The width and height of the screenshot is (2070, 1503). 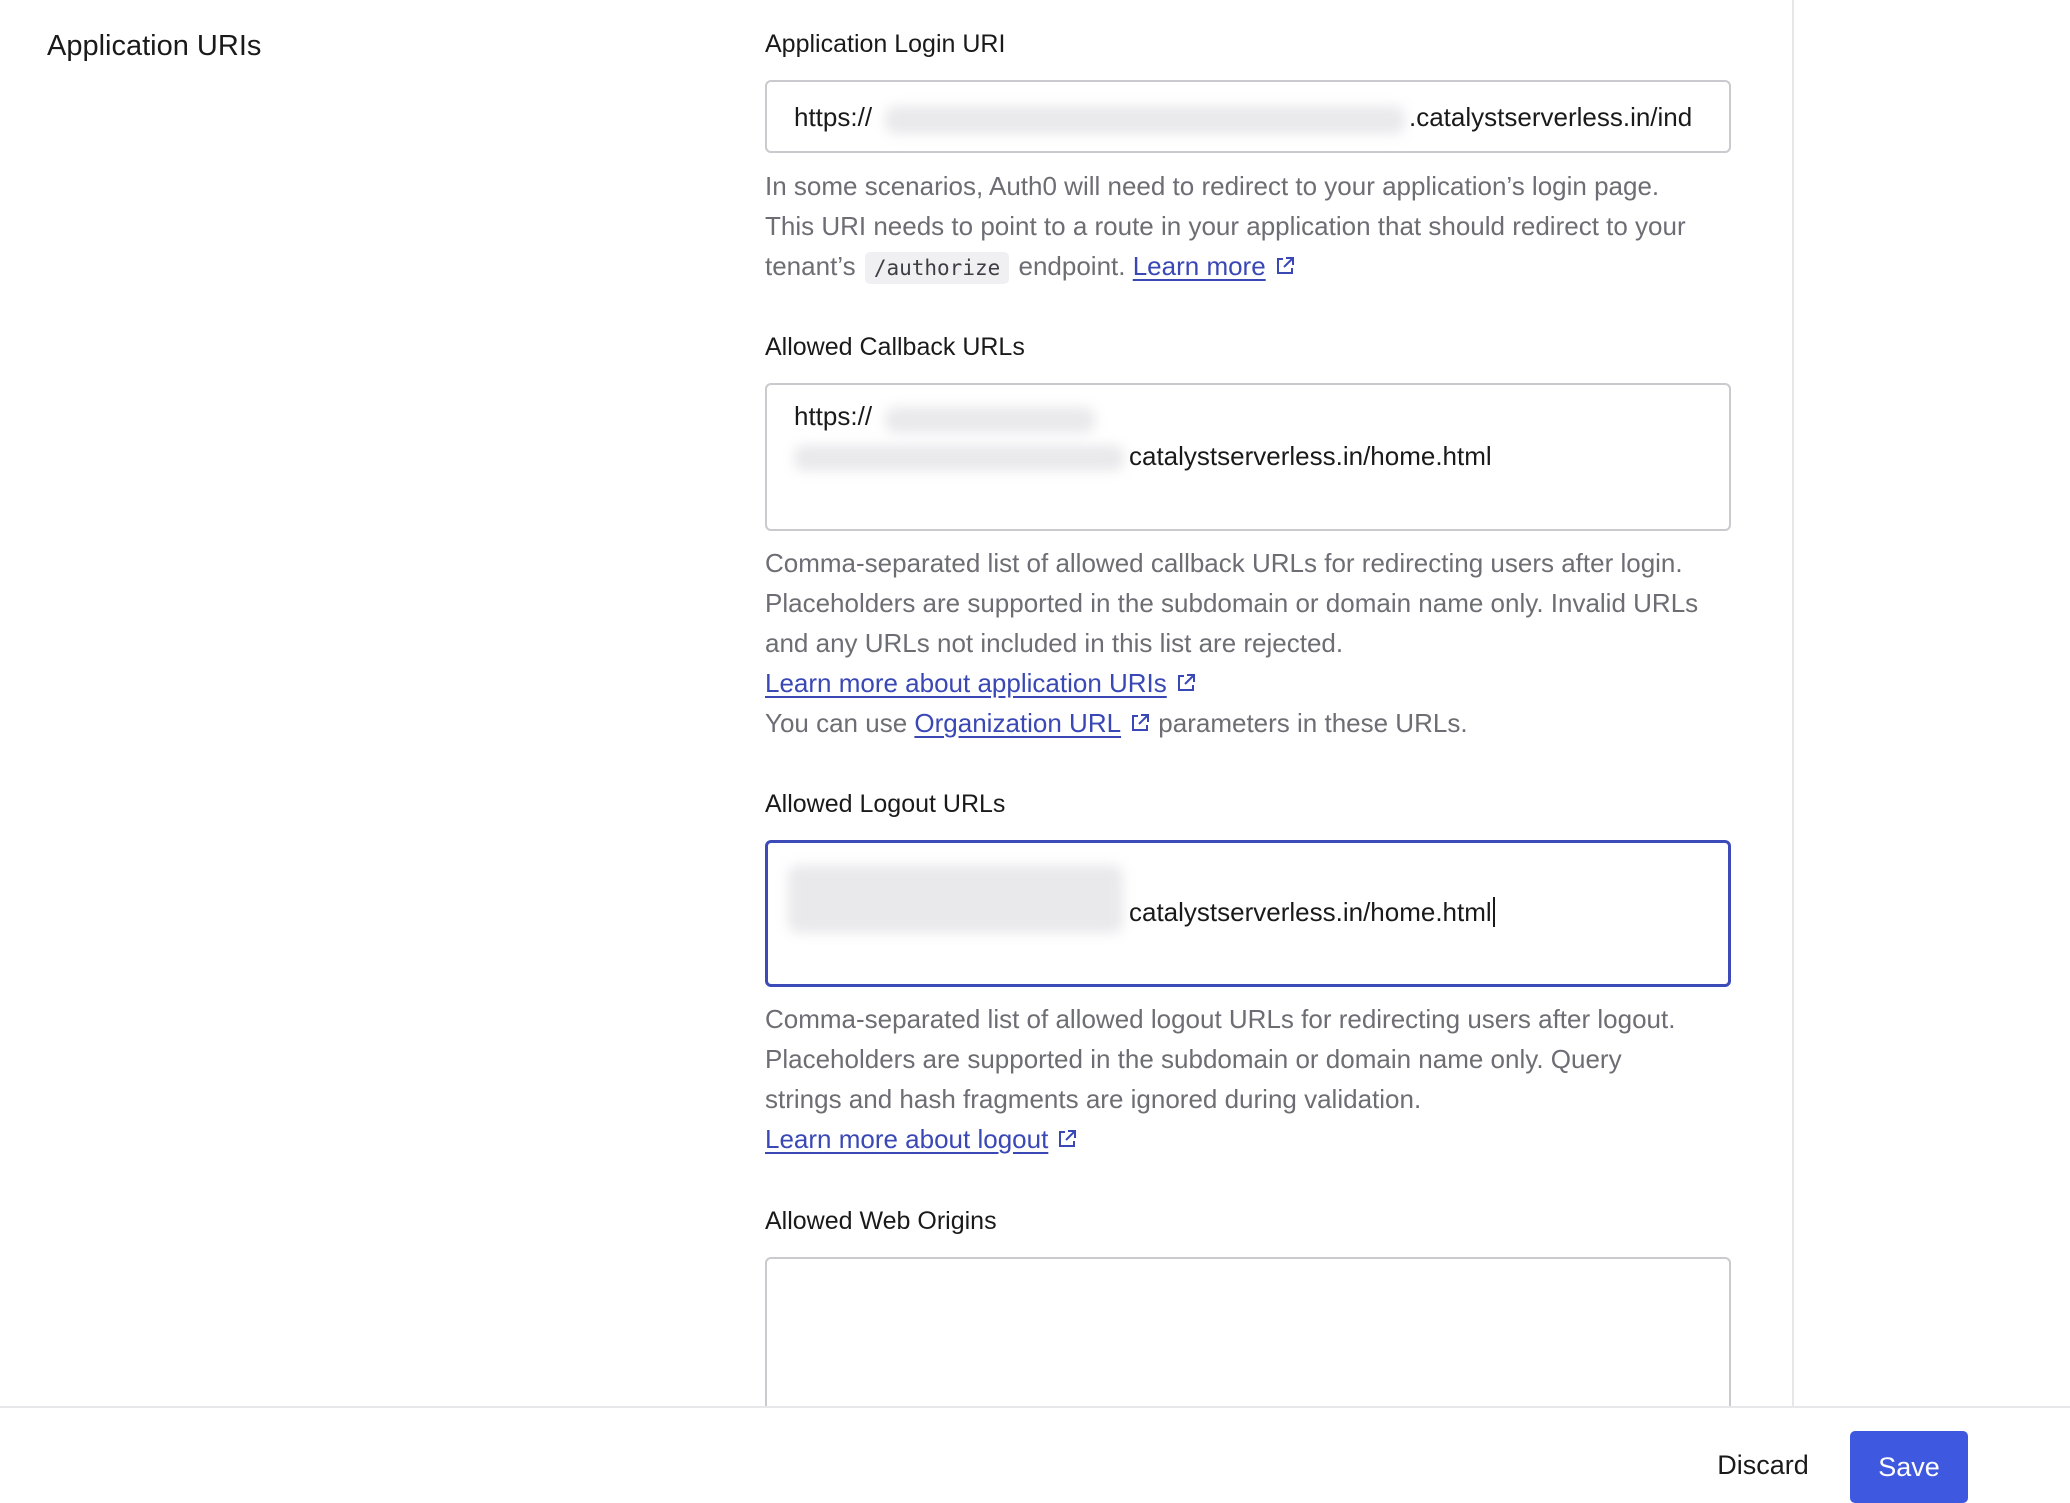 What do you see at coordinates (1255, 683) in the screenshot?
I see `help-text: Learn more about application URIs` at bounding box center [1255, 683].